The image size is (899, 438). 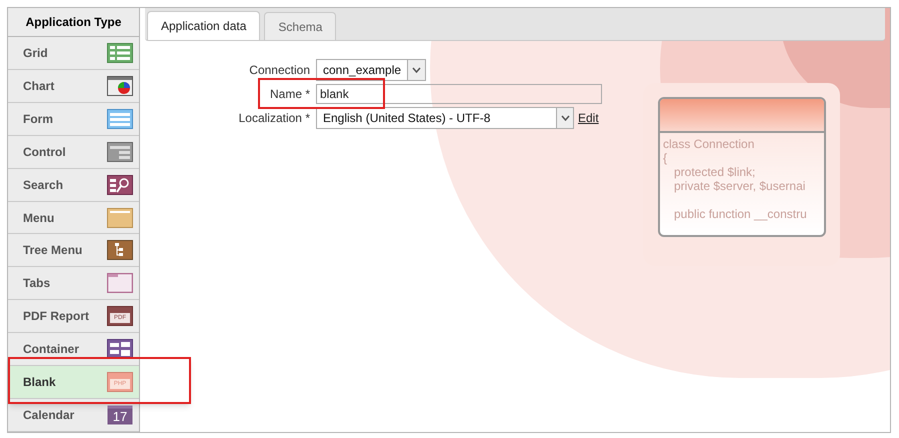 What do you see at coordinates (73, 152) in the screenshot?
I see `sidebar-item: Control` at bounding box center [73, 152].